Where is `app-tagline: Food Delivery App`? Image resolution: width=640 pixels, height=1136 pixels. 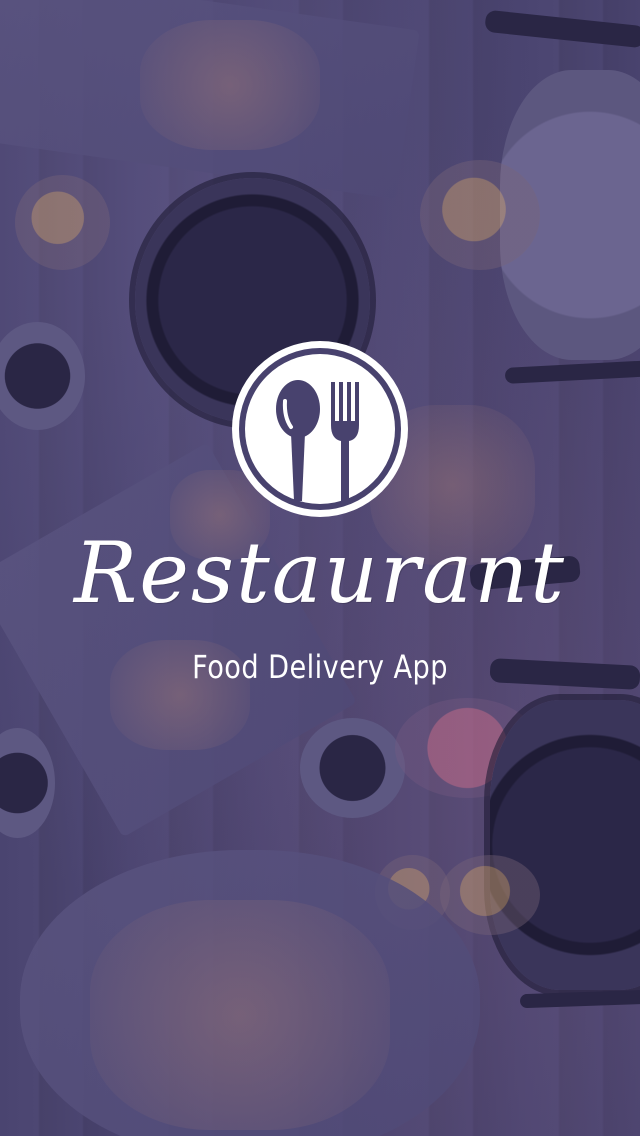
app-tagline: Food Delivery App is located at coordinates (320, 667).